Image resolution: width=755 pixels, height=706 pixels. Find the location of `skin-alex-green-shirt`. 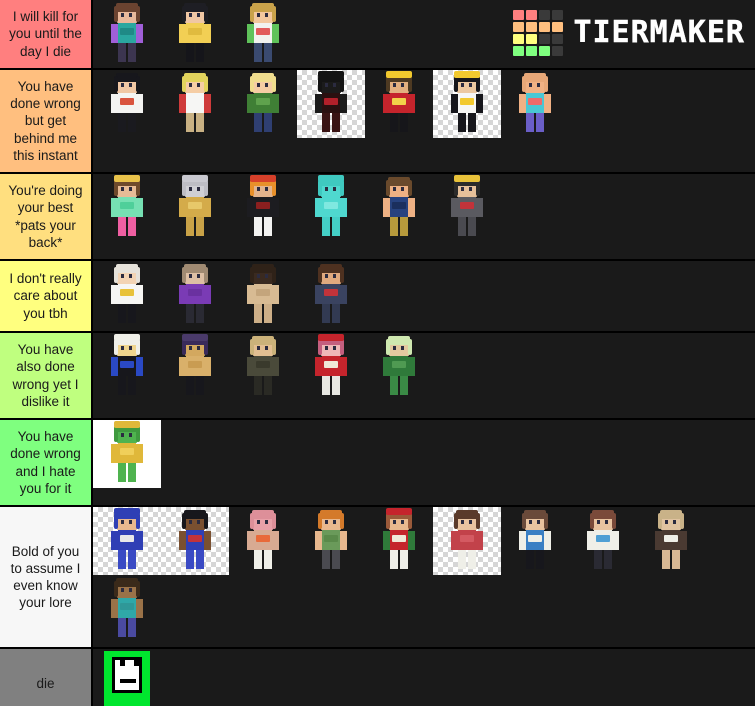

skin-alex-green-shirt is located at coordinates (331, 541).